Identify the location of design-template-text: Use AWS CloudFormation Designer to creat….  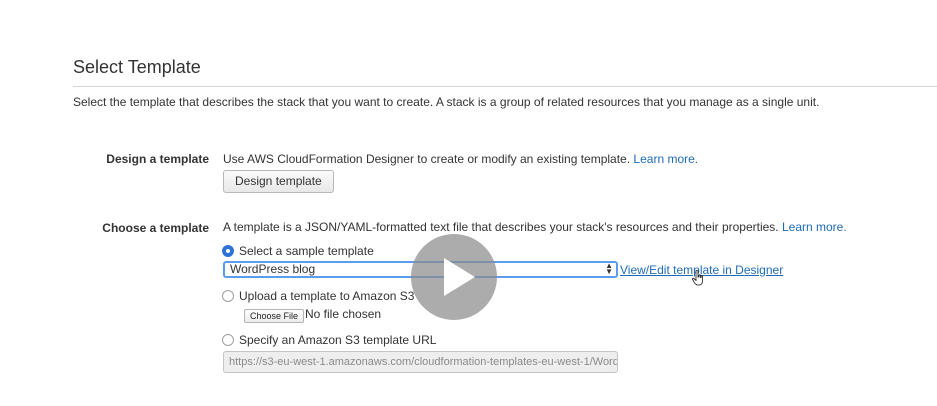
(460, 159).